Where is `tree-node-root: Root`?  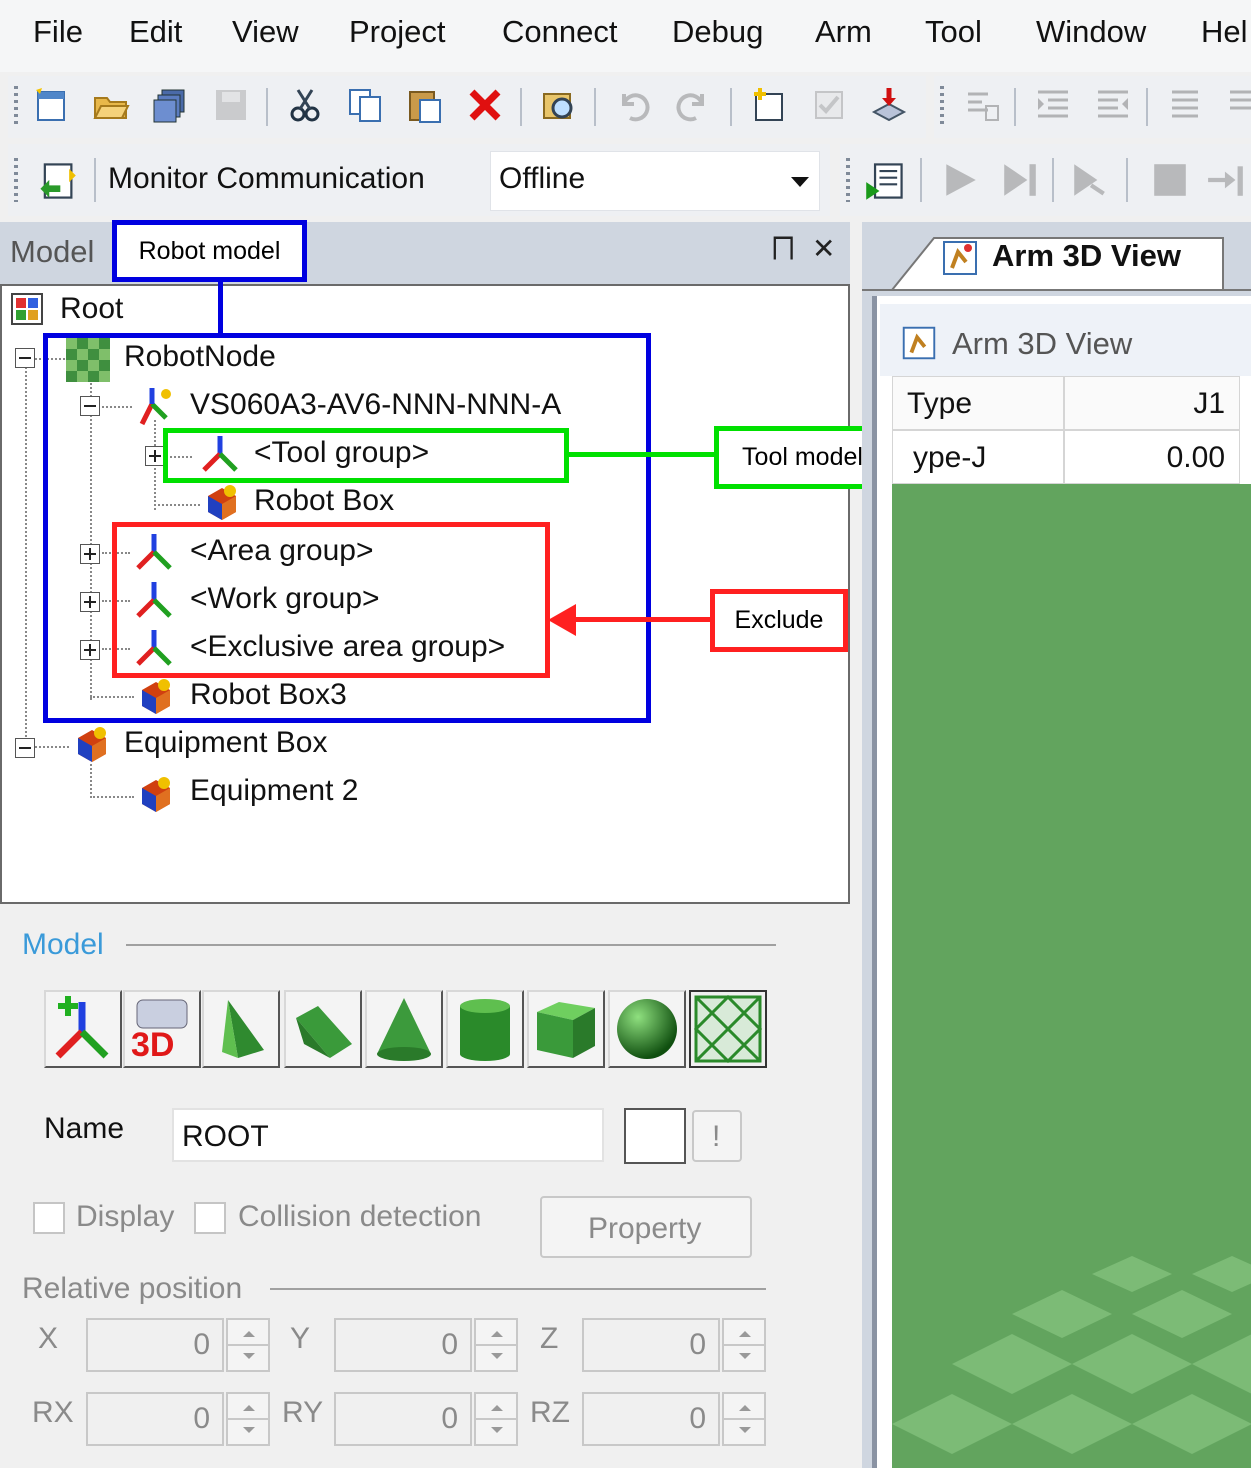
tree-node-root: Root is located at coordinates (91, 309).